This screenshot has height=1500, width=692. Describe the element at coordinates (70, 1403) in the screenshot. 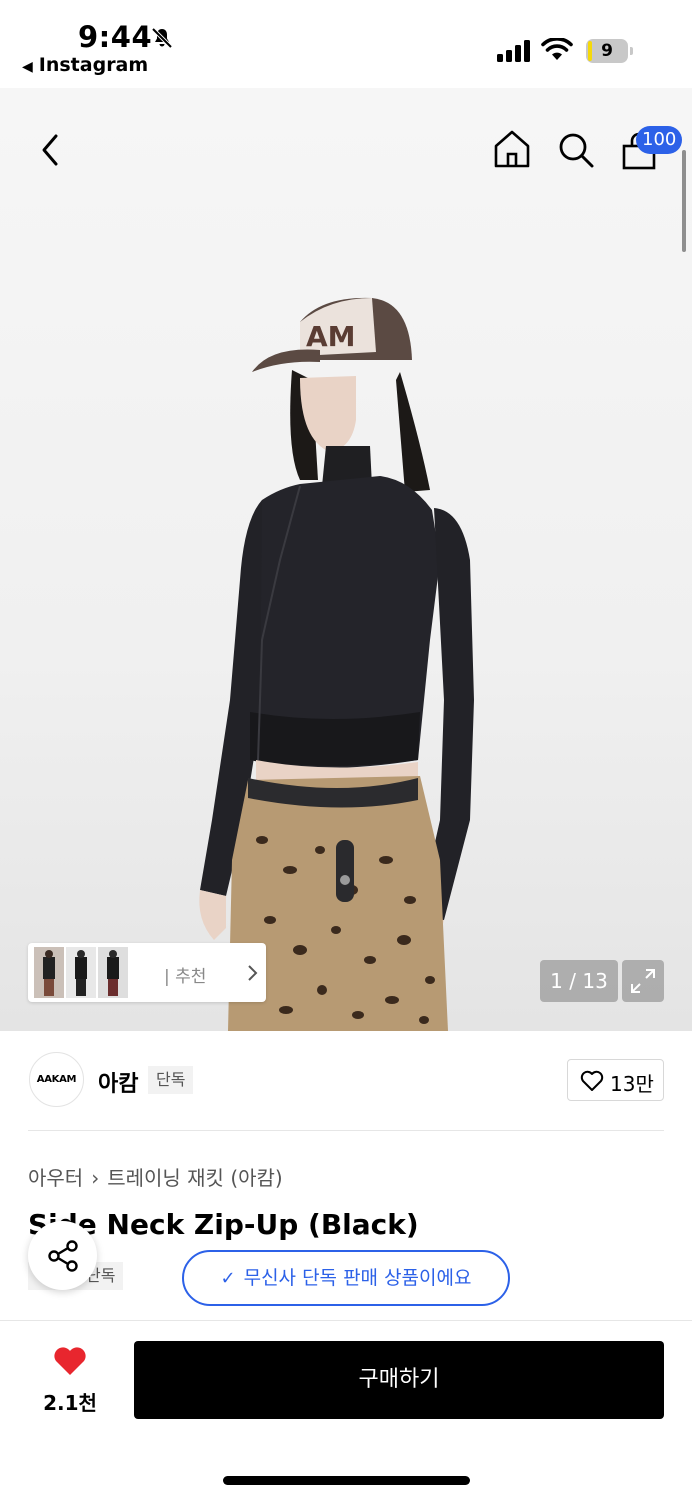

I see `wishlist-count: 2.1천` at that location.